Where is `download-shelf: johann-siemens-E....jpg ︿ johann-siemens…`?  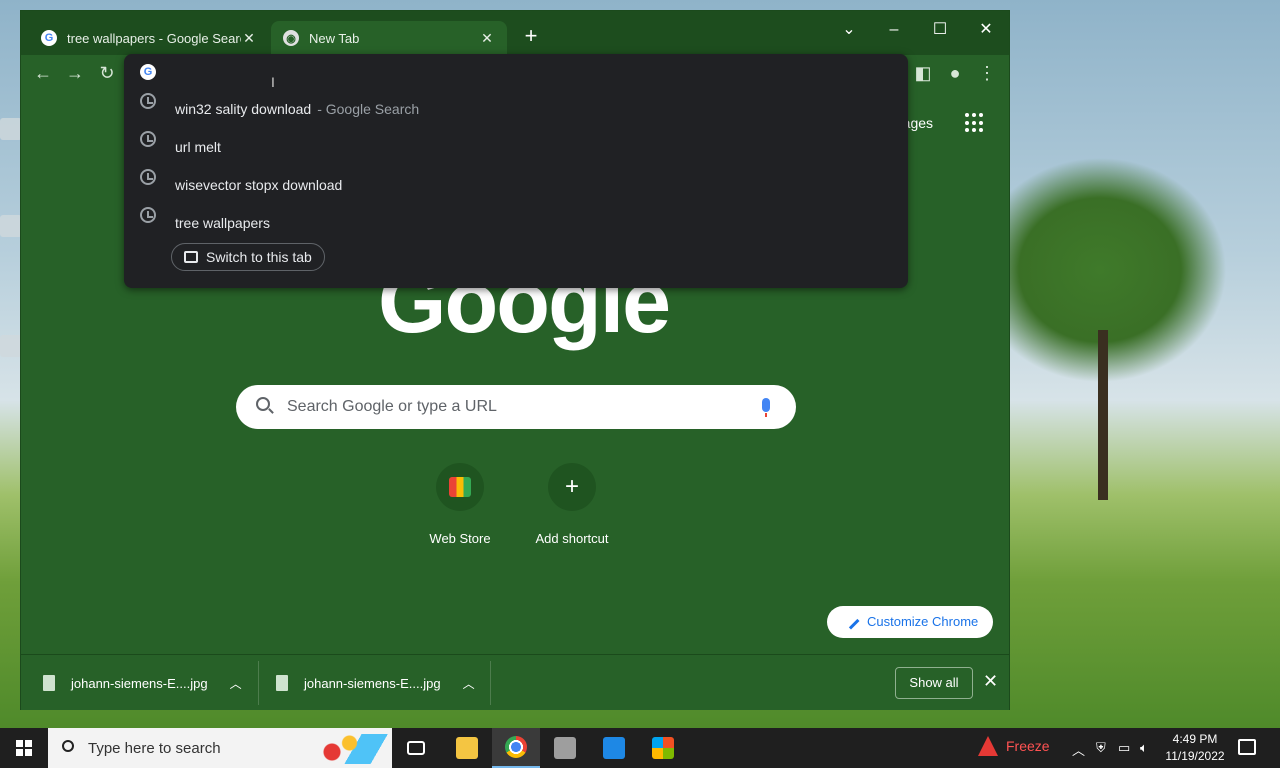 download-shelf: johann-siemens-E....jpg ︿ johann-siemens… is located at coordinates (515, 682).